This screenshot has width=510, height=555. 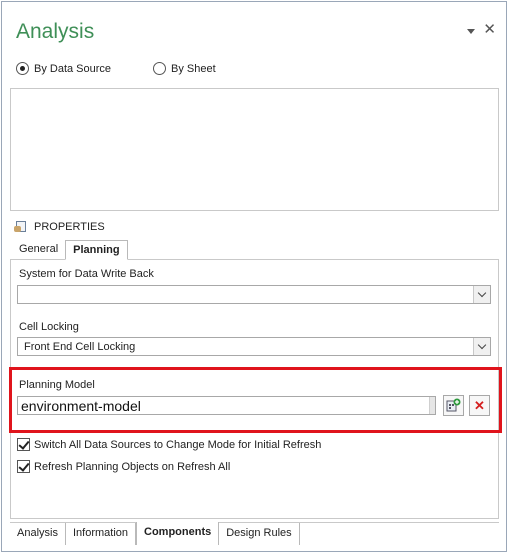 I want to click on properties-heading: PROPERTIES, so click(x=59, y=227).